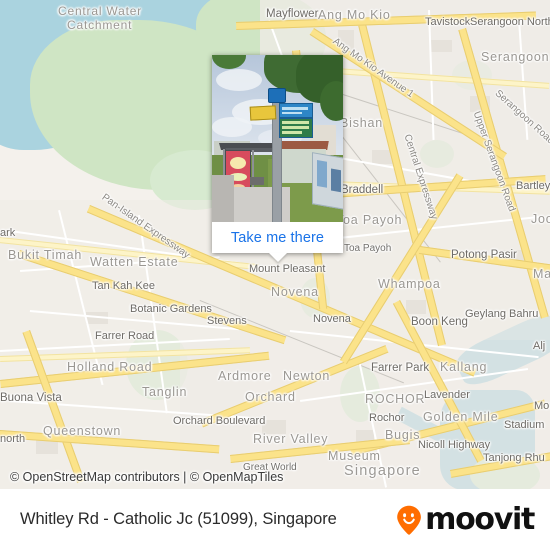 This screenshot has width=550, height=550. What do you see at coordinates (277, 138) in the screenshot?
I see `bus-stop-photo` at bounding box center [277, 138].